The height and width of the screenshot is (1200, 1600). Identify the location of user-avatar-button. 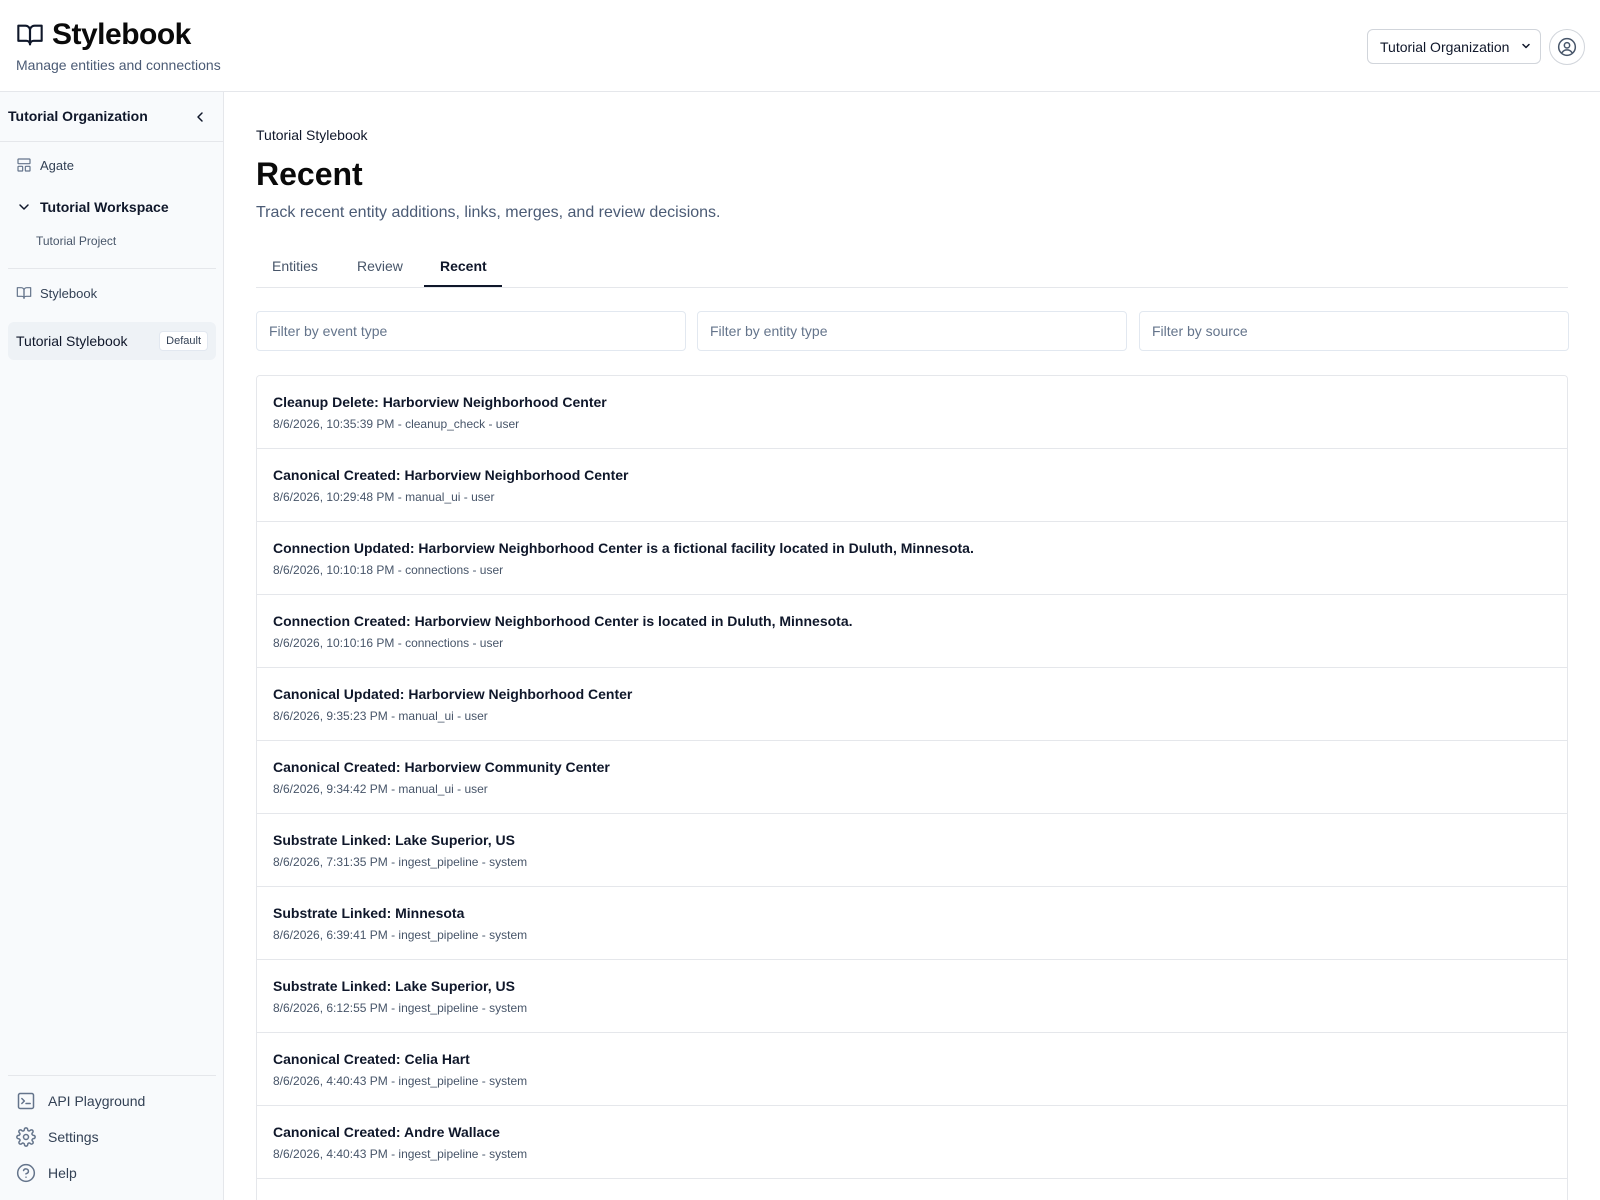
(1567, 47).